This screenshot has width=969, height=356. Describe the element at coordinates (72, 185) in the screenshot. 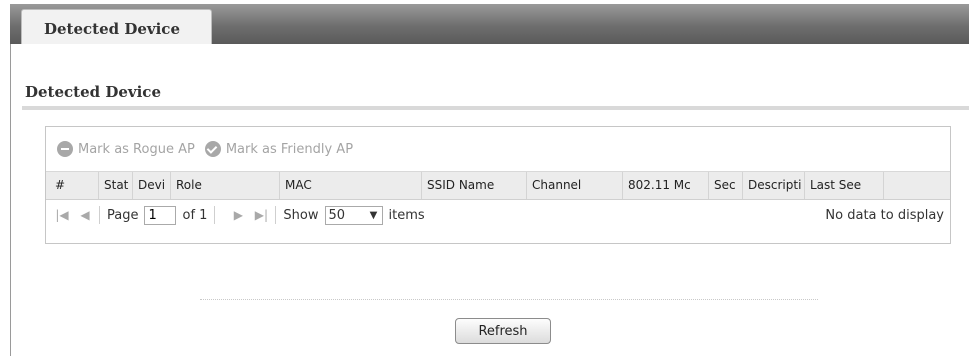

I see `col-header-index: #` at that location.